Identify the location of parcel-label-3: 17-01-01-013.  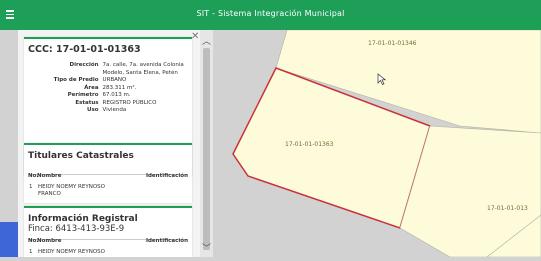
(507, 208).